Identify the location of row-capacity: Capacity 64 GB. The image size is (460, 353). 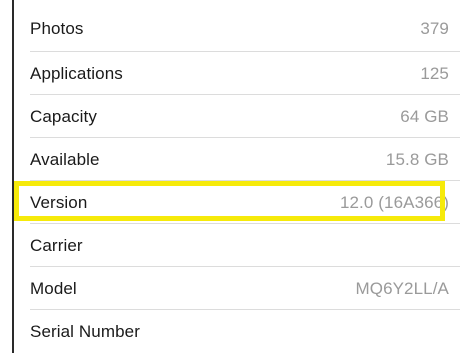
(237, 116).